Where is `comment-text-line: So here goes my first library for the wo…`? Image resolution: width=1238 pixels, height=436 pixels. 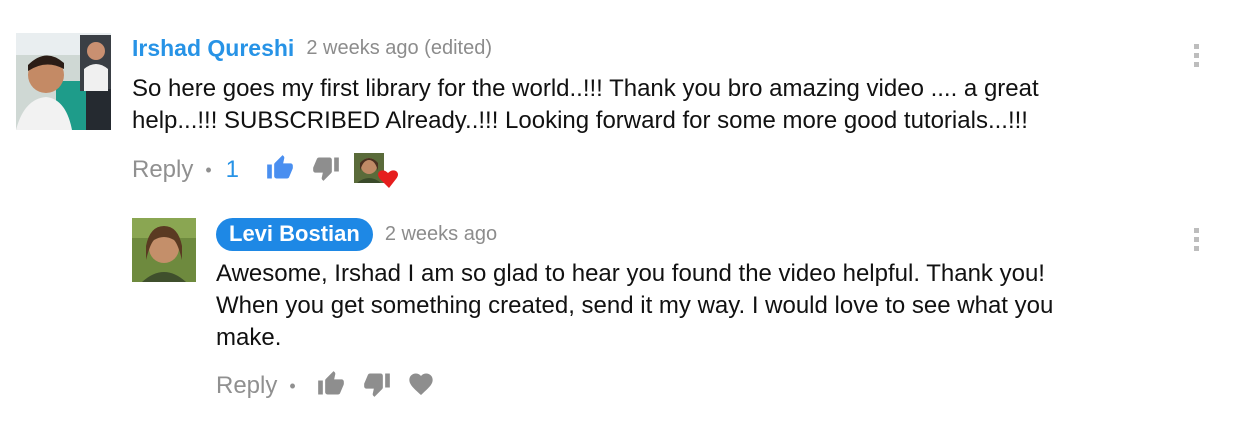 comment-text-line: So here goes my first library for the wo… is located at coordinates (585, 88).